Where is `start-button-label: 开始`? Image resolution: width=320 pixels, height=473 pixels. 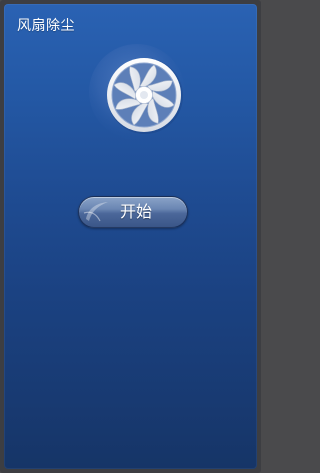 start-button-label: 开始 is located at coordinates (135, 211).